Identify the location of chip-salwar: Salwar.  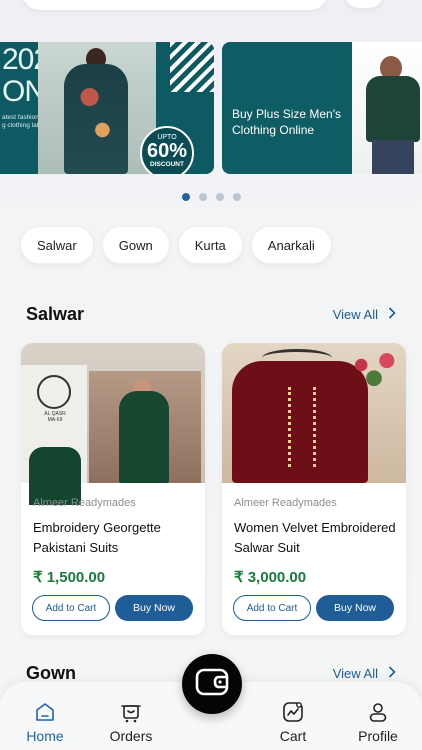
(57, 245).